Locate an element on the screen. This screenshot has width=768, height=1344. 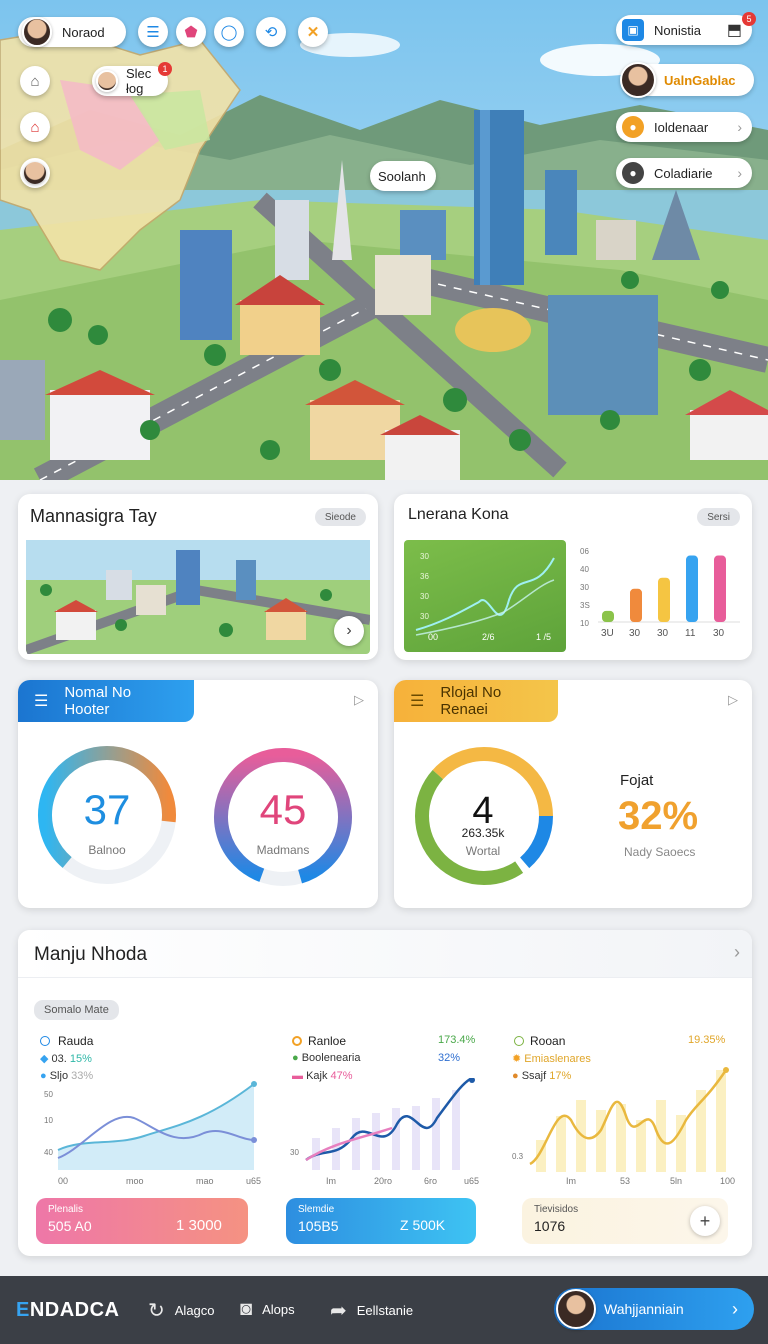
person-icon: ● is located at coordinates (633, 173).